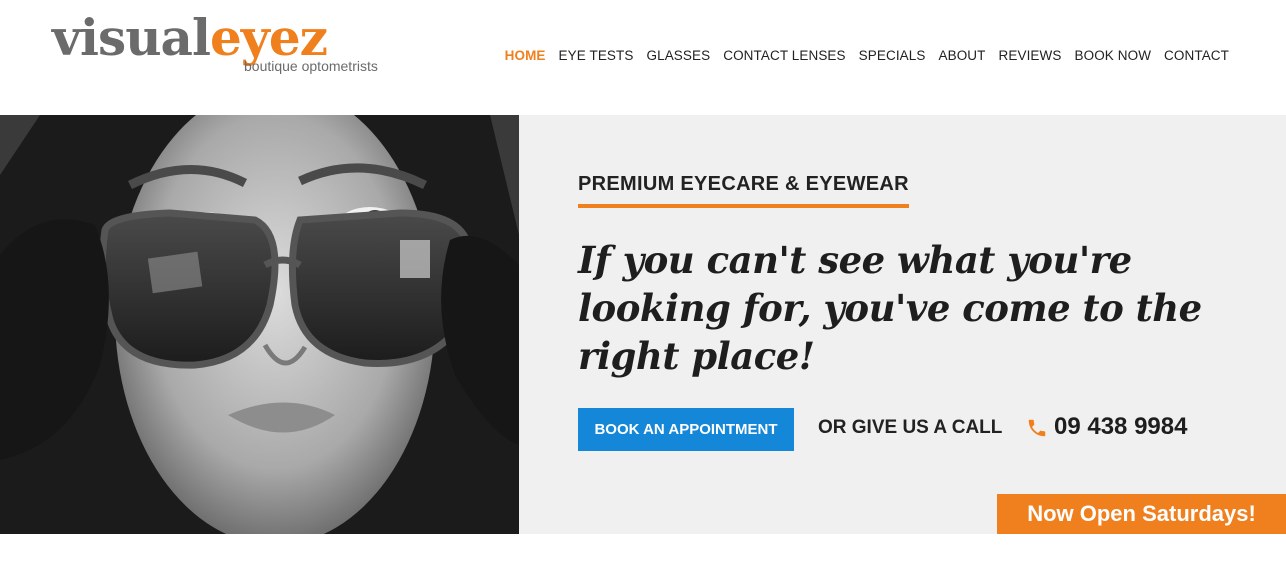  What do you see at coordinates (1030, 55) in the screenshot?
I see `nav-item-reviews: REVIEWS` at bounding box center [1030, 55].